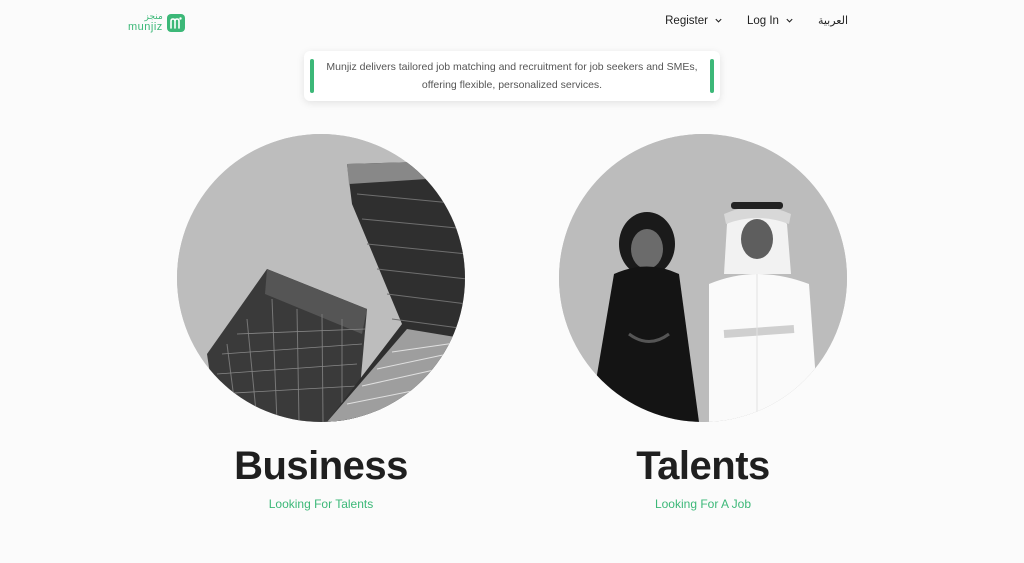 This screenshot has width=1024, height=563. Describe the element at coordinates (686, 20) in the screenshot. I see `register-label: Register` at that location.